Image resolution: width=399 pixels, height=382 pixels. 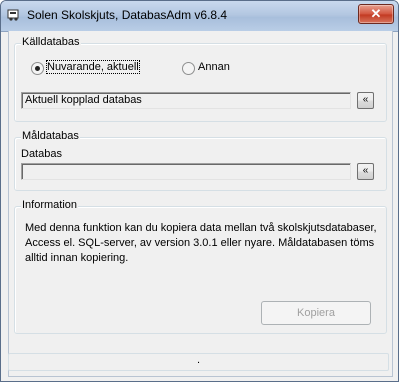 I want to click on target-database-legend: Måldatabas, so click(x=50, y=136).